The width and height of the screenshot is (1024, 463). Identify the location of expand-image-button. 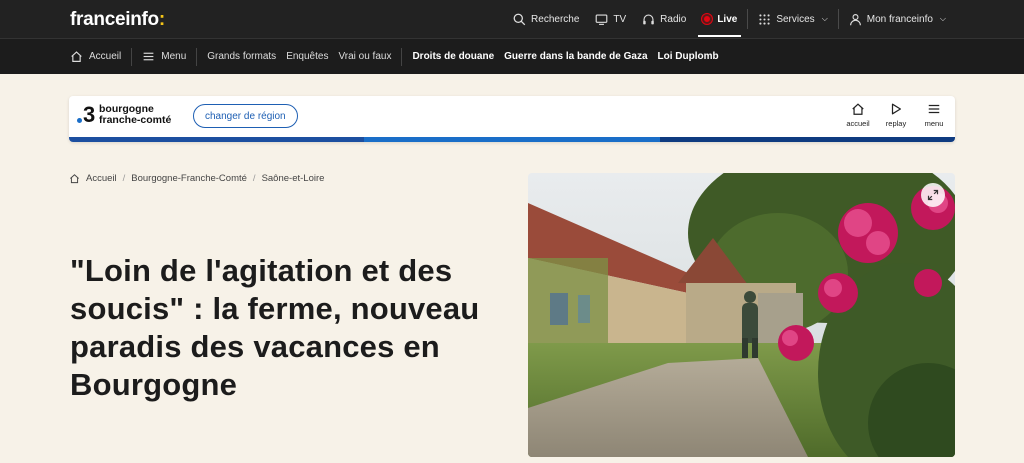
(933, 195).